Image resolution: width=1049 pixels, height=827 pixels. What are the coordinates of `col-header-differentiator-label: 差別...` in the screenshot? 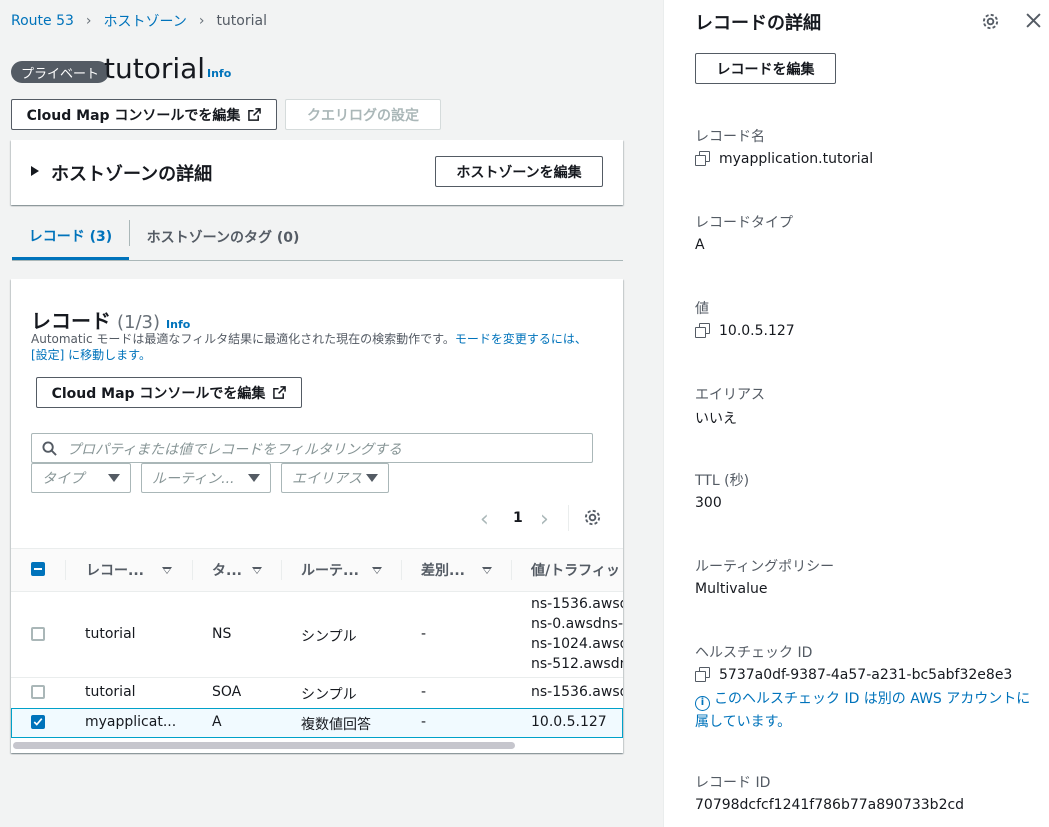 It's located at (443, 571).